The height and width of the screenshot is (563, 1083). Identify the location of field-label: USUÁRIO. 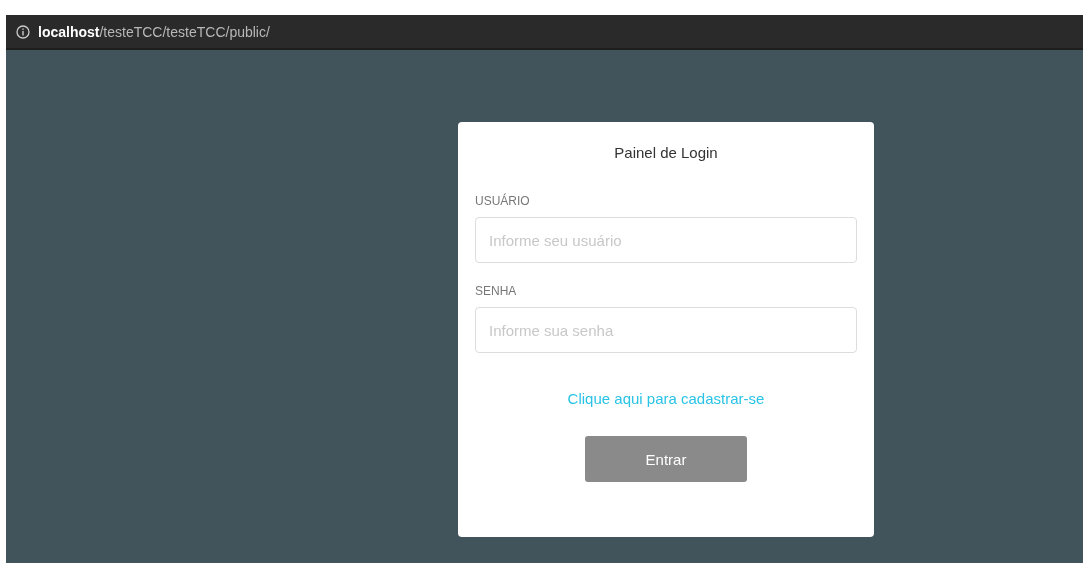
(502, 201).